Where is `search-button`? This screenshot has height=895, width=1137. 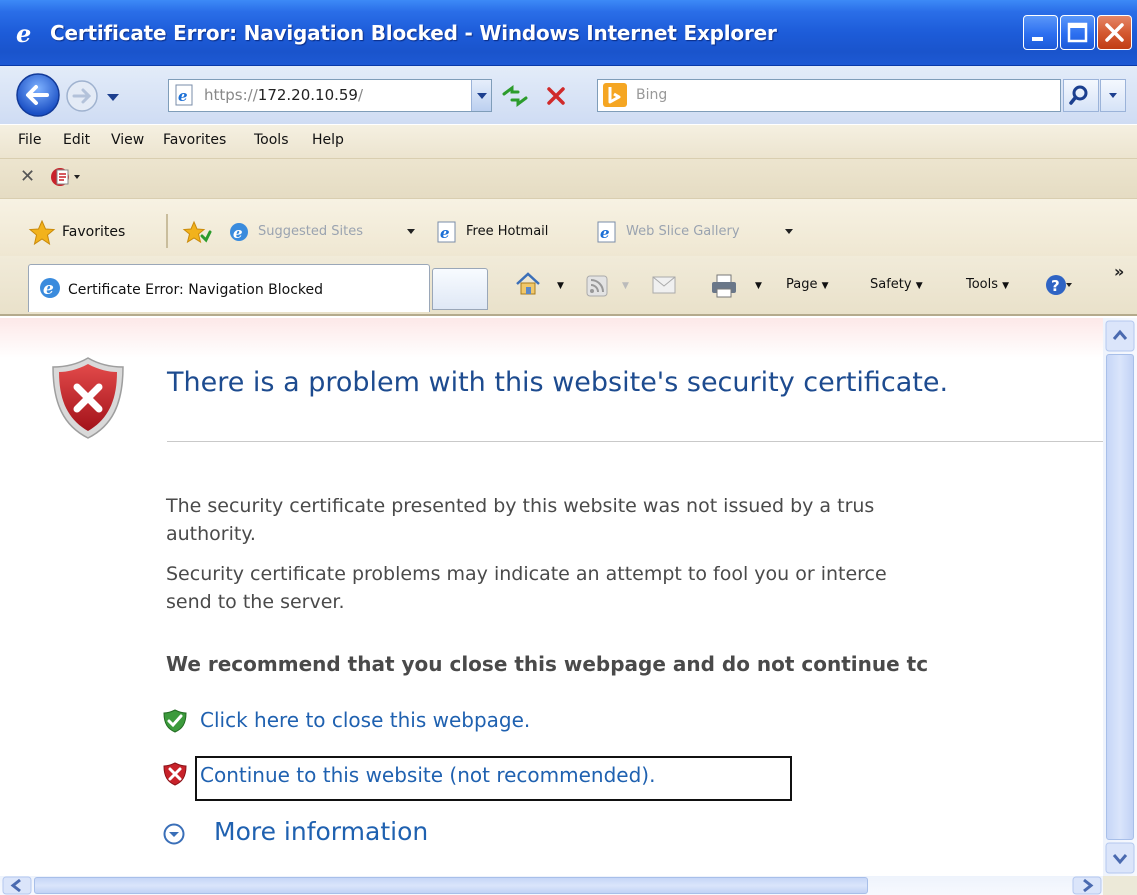
search-button is located at coordinates (1081, 95).